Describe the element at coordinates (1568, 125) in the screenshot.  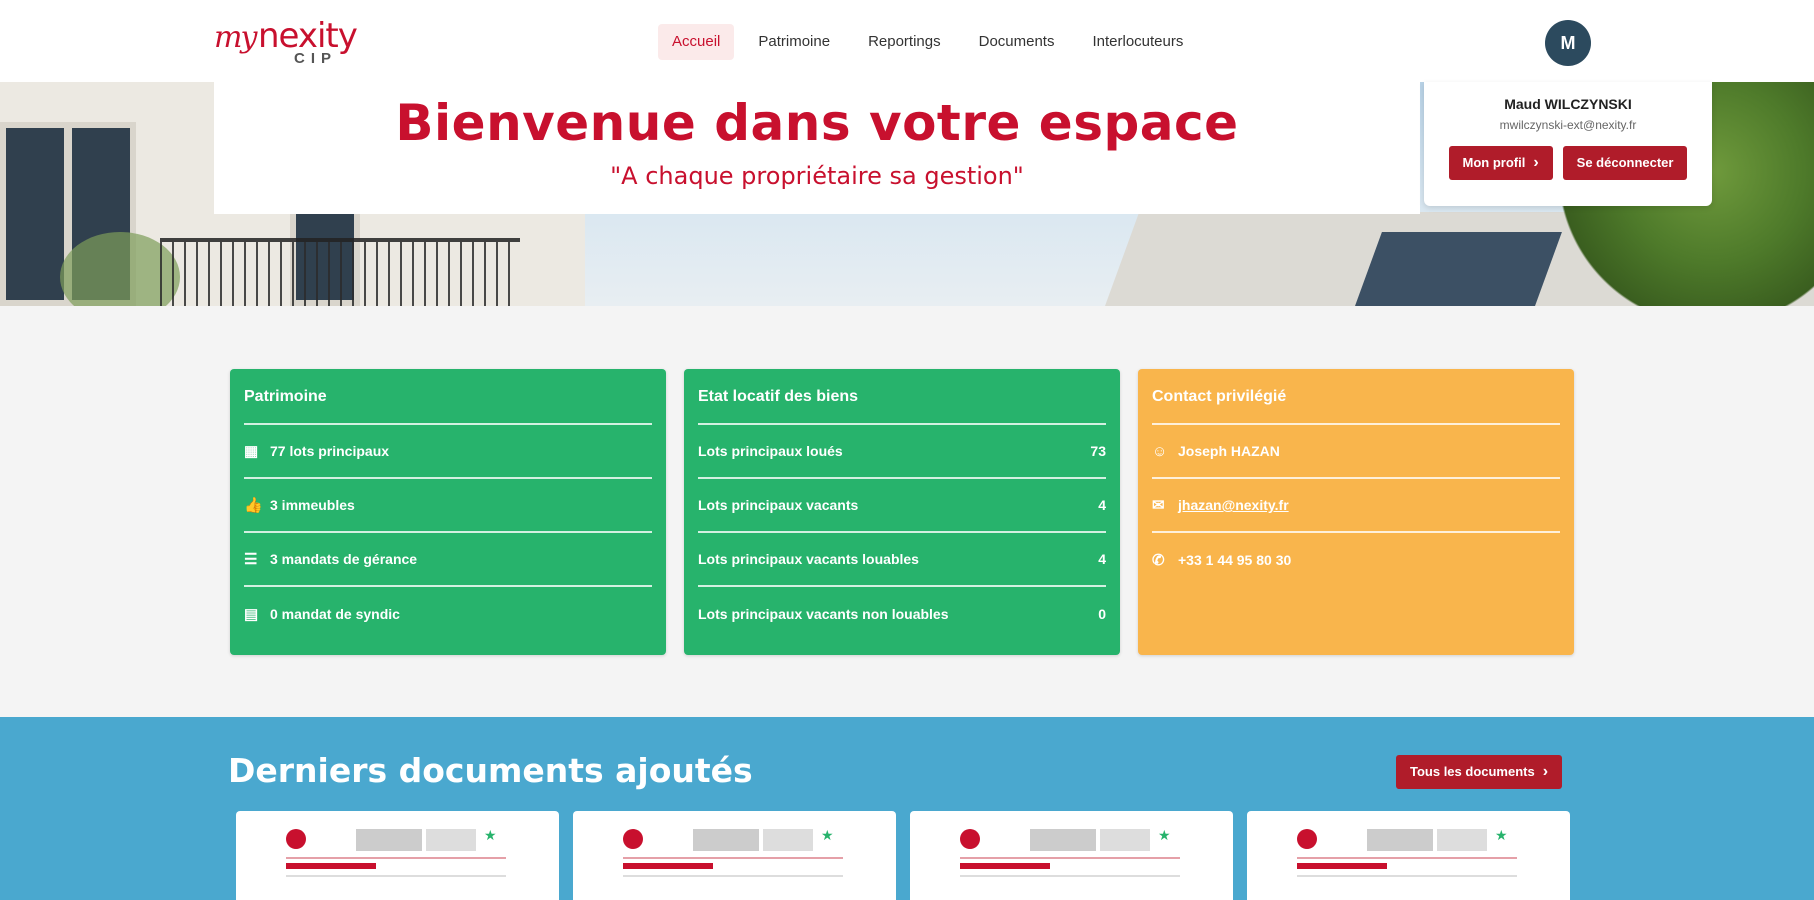
I see `profile-email: mwilczynski-ext@nexity.fr` at that location.